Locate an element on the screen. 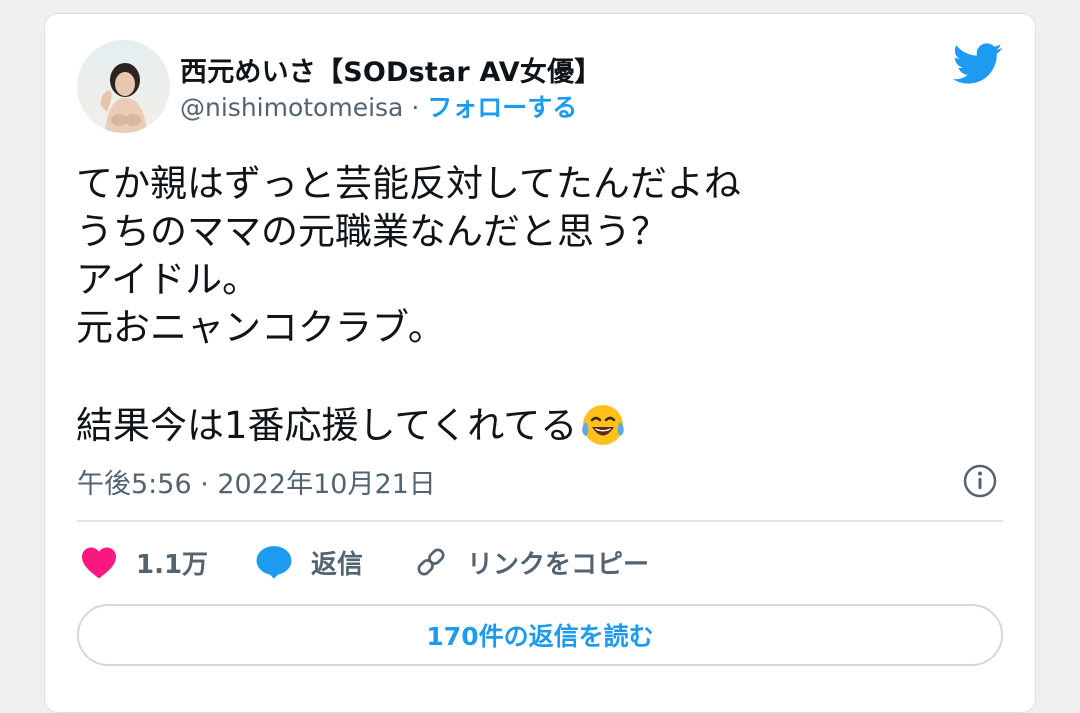 Image resolution: width=1080 pixels, height=713 pixels. tweet-timestamp: 午後5:56 · 2022年10月21日 is located at coordinates (256, 481).